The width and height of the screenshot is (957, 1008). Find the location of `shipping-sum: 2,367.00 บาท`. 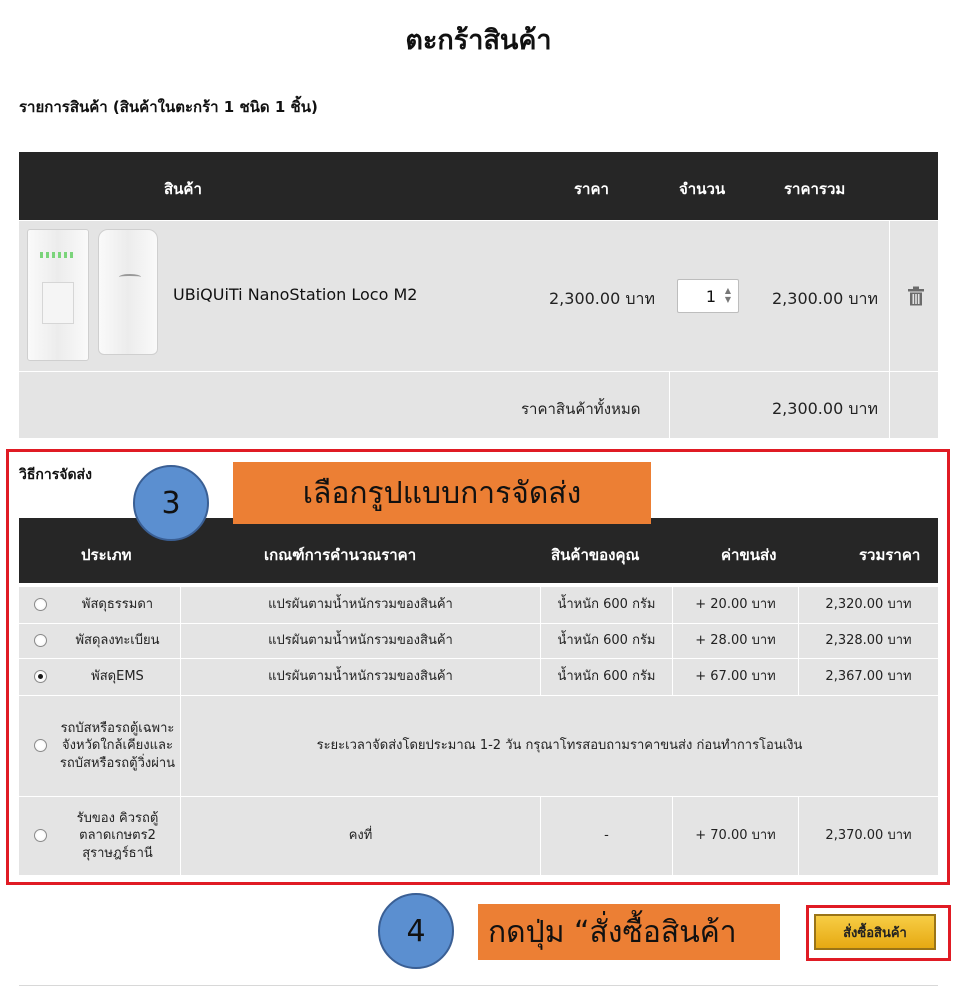

shipping-sum: 2,367.00 บาท is located at coordinates (868, 677).